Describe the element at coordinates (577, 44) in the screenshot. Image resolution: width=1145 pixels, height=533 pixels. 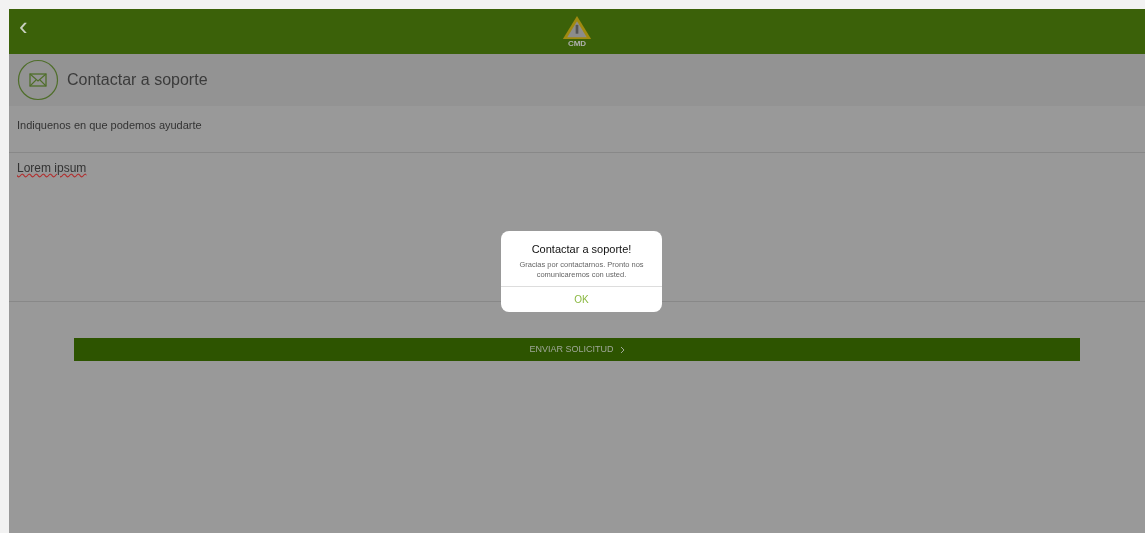
I see `logo-text: CMD` at that location.